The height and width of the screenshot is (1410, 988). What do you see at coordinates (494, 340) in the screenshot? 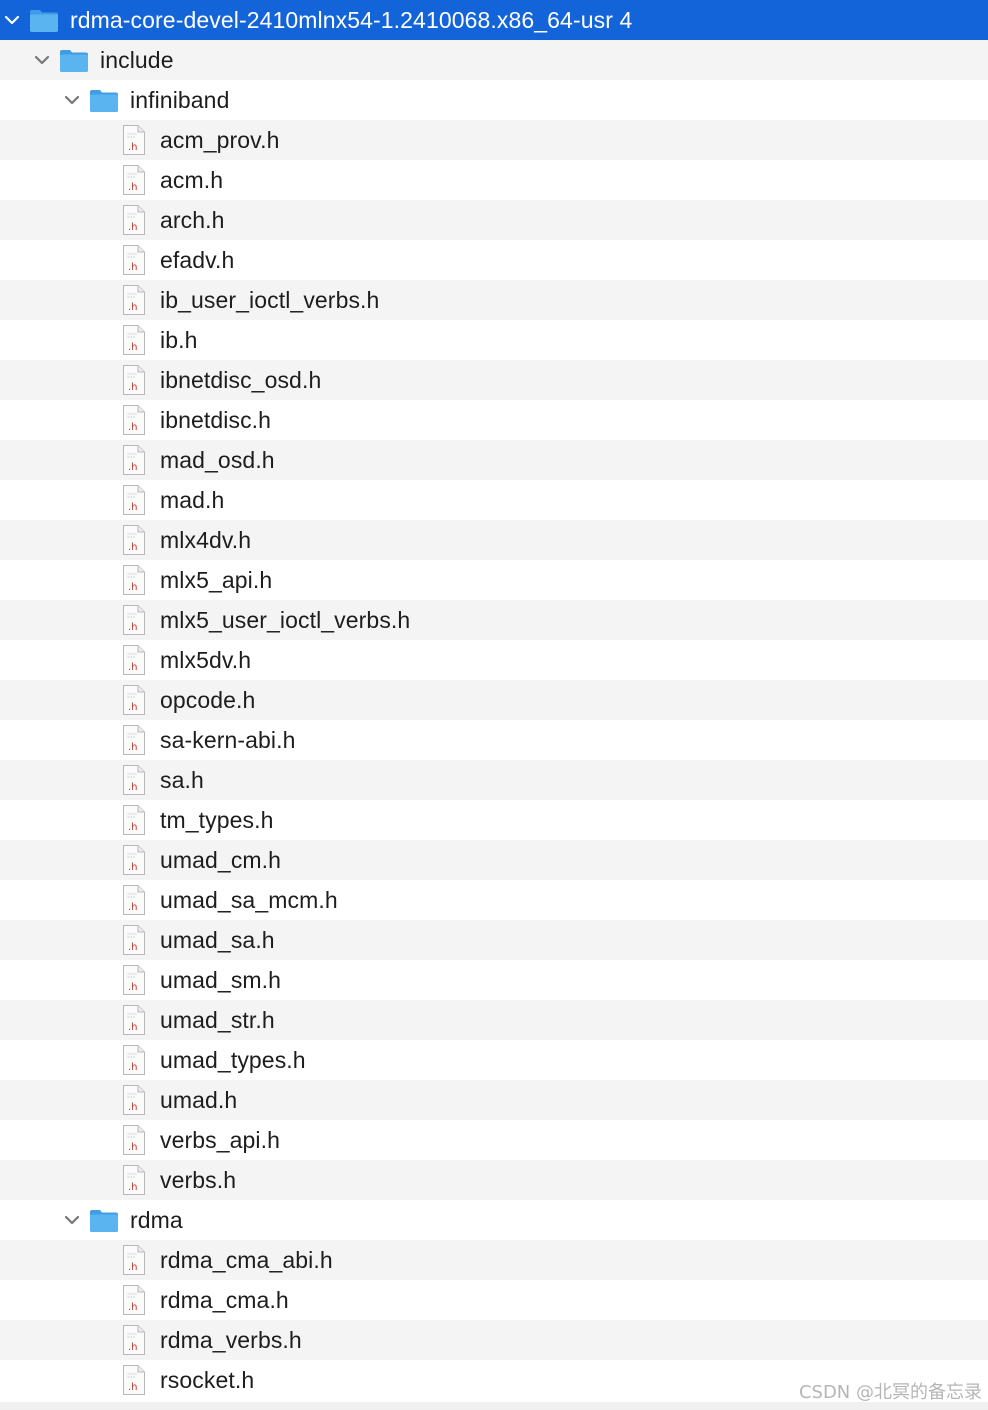
I see `tree-row-file: .h ib.h` at bounding box center [494, 340].